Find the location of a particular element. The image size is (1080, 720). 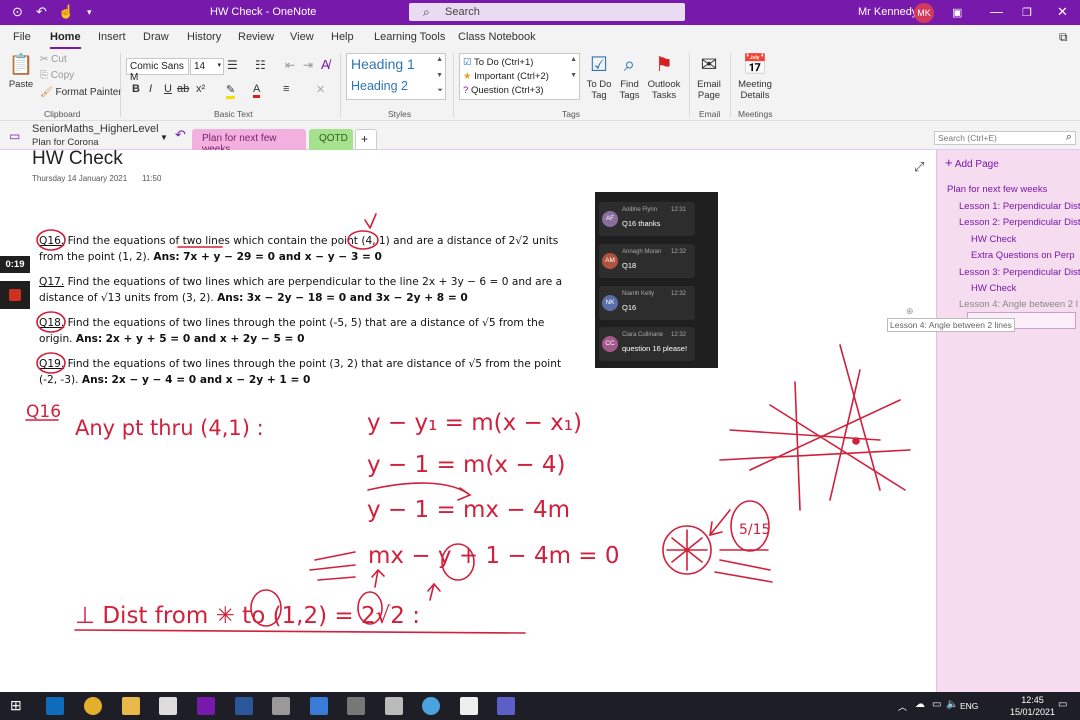

minimize-icon: — is located at coordinates (996, 11).